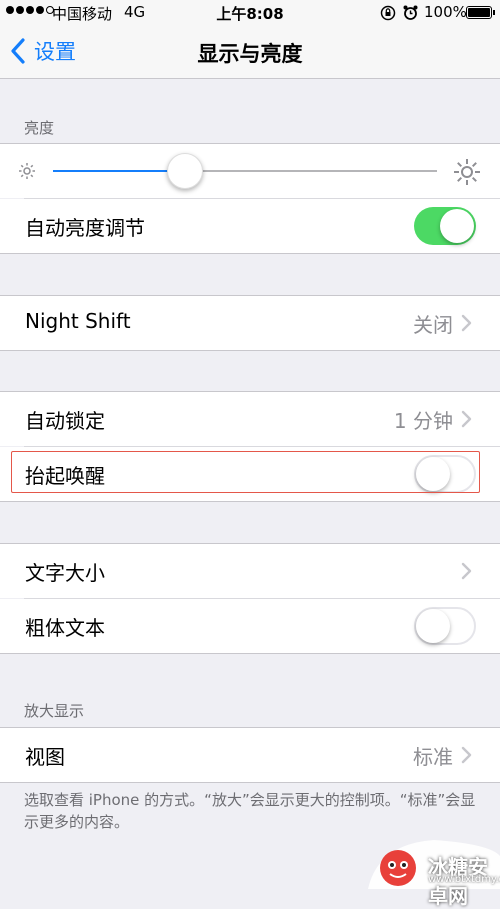 This screenshot has height=909, width=500. Describe the element at coordinates (78, 321) in the screenshot. I see `night-shift-label: Night Shift` at that location.